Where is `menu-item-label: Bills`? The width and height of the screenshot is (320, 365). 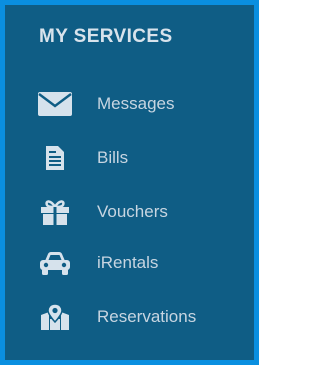 menu-item-label: Bills is located at coordinates (113, 157).